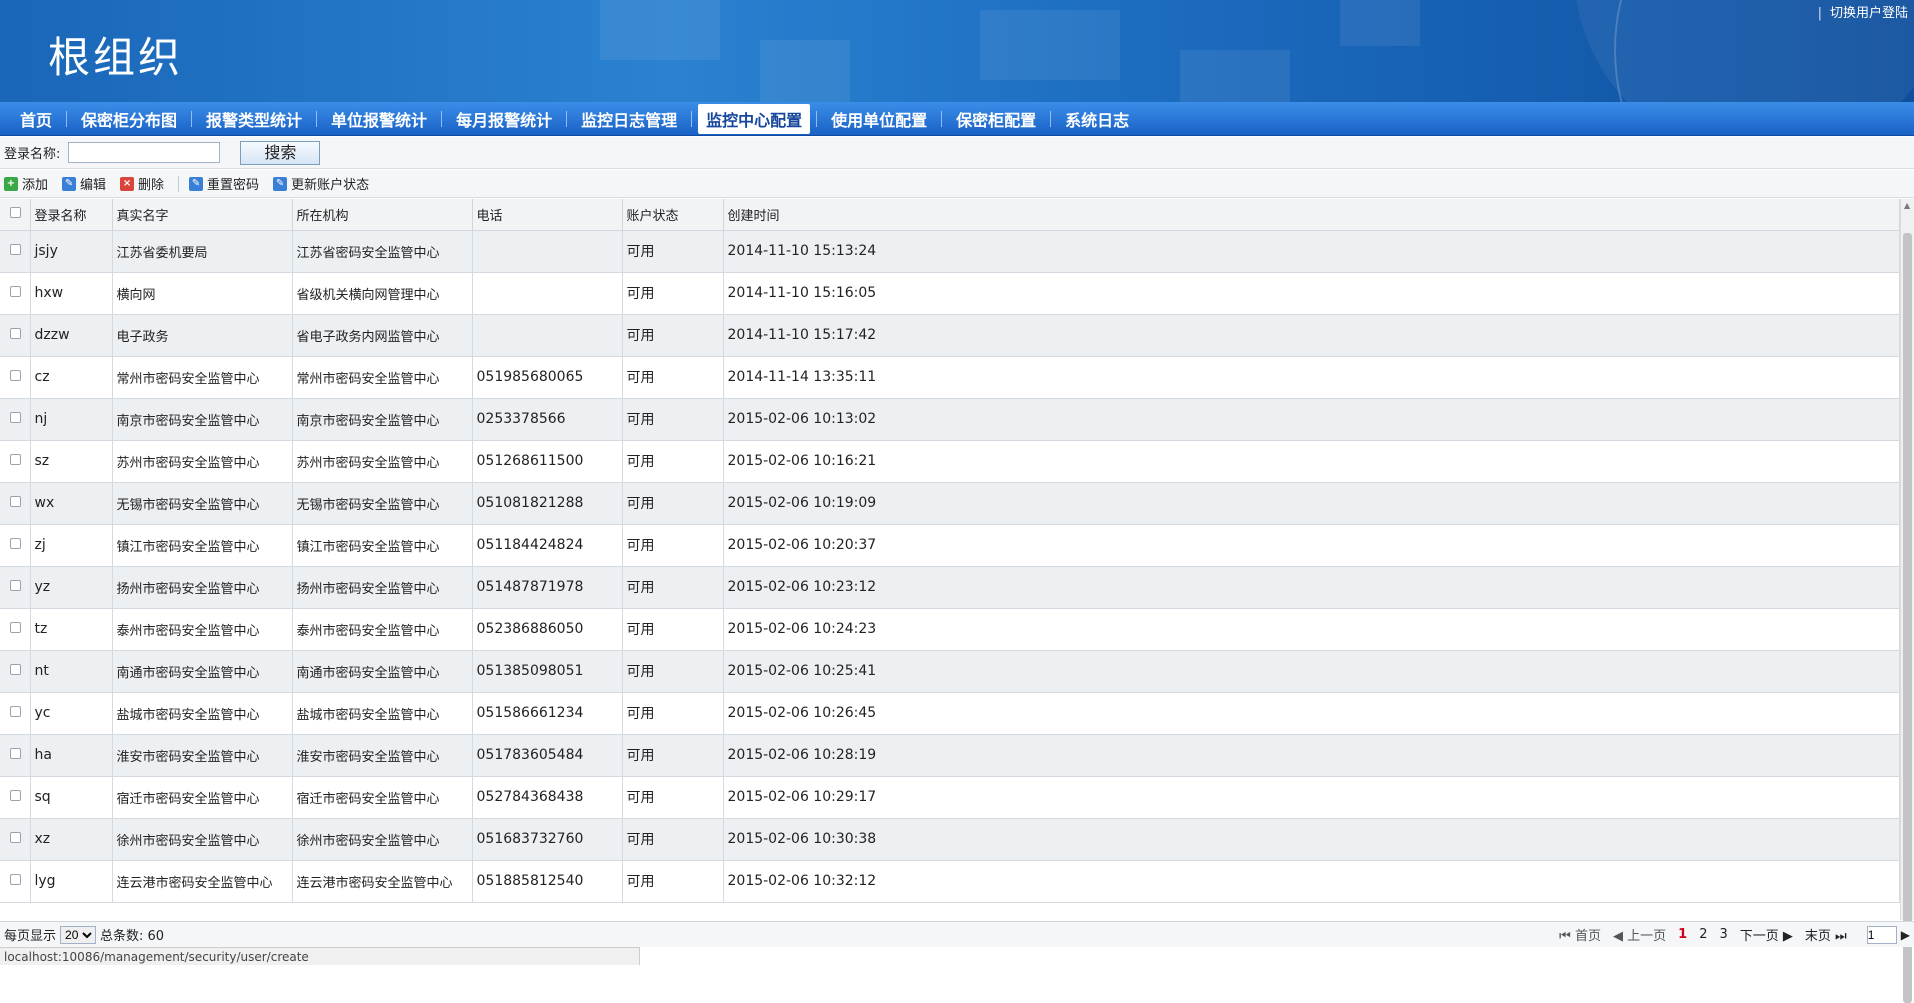  I want to click on page-link: 2, so click(1703, 934).